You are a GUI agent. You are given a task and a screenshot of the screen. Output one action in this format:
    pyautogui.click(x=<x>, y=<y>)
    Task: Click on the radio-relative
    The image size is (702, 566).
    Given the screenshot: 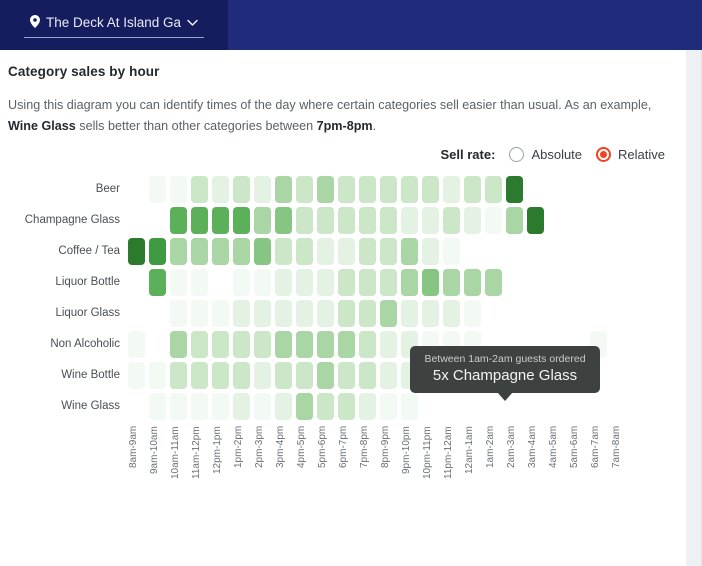 What is the action you would take?
    pyautogui.click(x=604, y=154)
    